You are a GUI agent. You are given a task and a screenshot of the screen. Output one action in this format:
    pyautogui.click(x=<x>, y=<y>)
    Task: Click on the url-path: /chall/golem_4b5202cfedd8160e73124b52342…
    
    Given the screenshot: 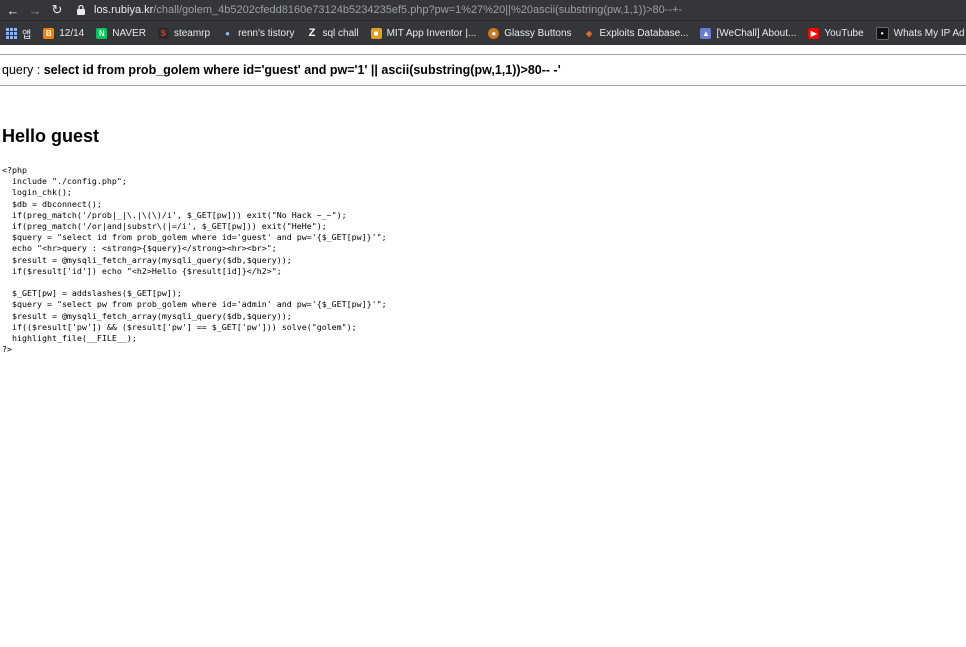 What is the action you would take?
    pyautogui.click(x=418, y=10)
    